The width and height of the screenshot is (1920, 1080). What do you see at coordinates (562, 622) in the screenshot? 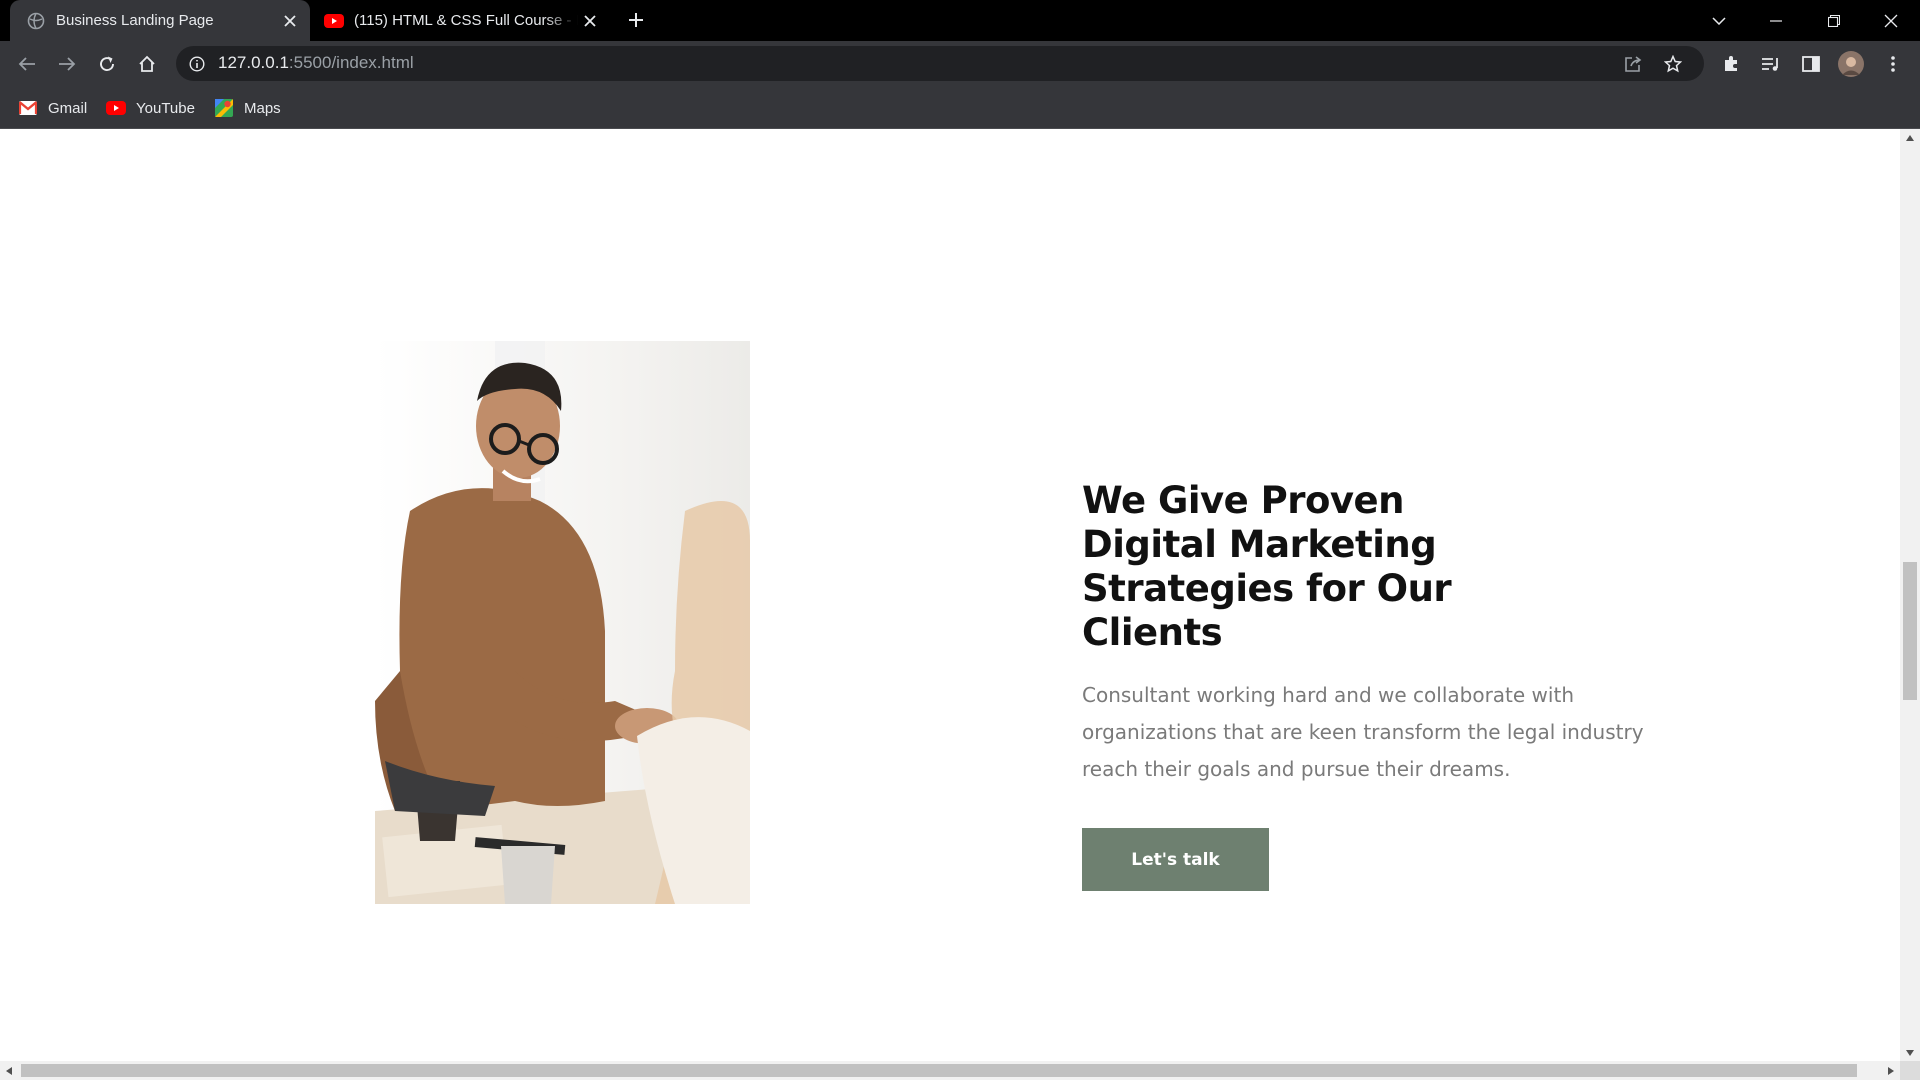
I see `handshake-photo` at bounding box center [562, 622].